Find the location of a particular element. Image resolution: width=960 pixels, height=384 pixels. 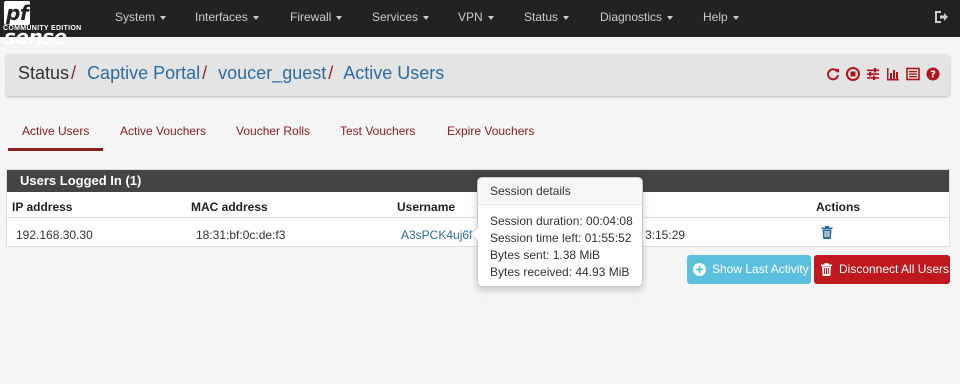

nav-label: Help is located at coordinates (715, 17).